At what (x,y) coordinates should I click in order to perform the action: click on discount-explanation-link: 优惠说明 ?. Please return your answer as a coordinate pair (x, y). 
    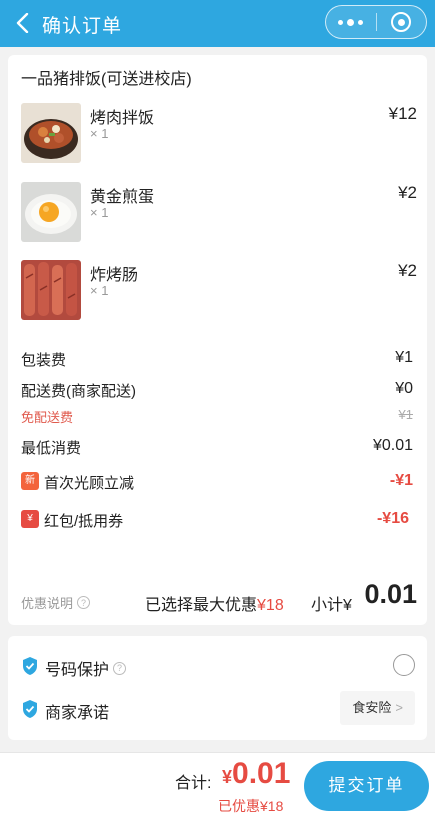
    Looking at the image, I should click on (56, 602).